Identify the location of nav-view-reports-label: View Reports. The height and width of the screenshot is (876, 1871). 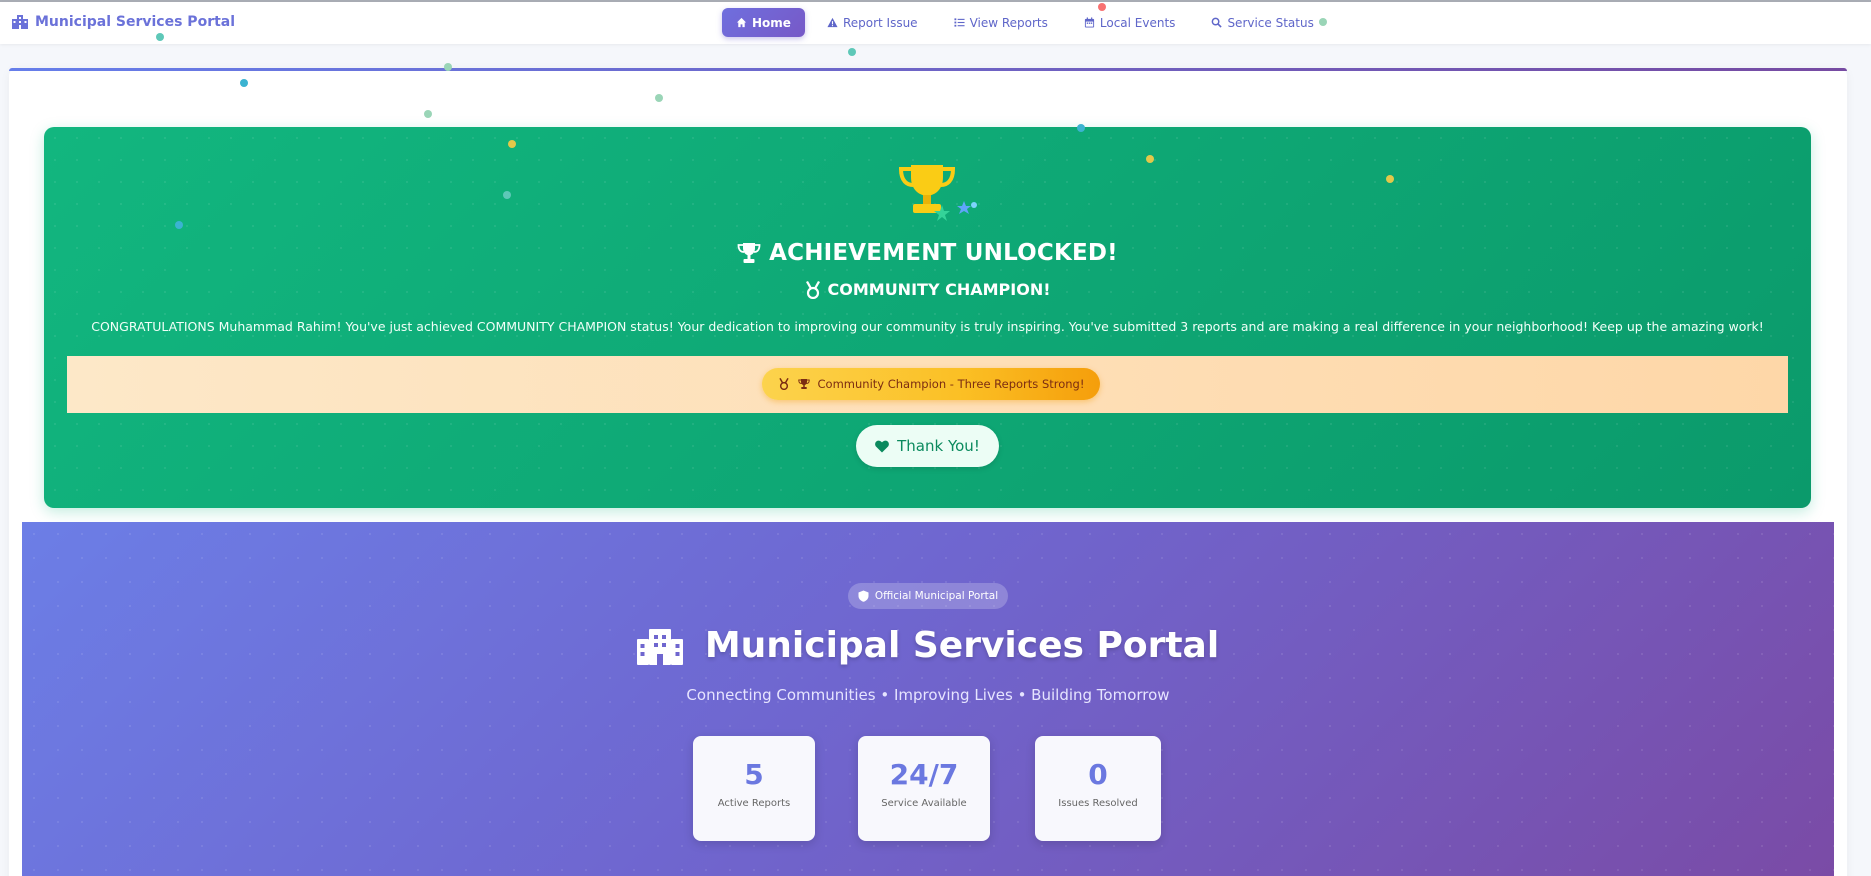
(1008, 22).